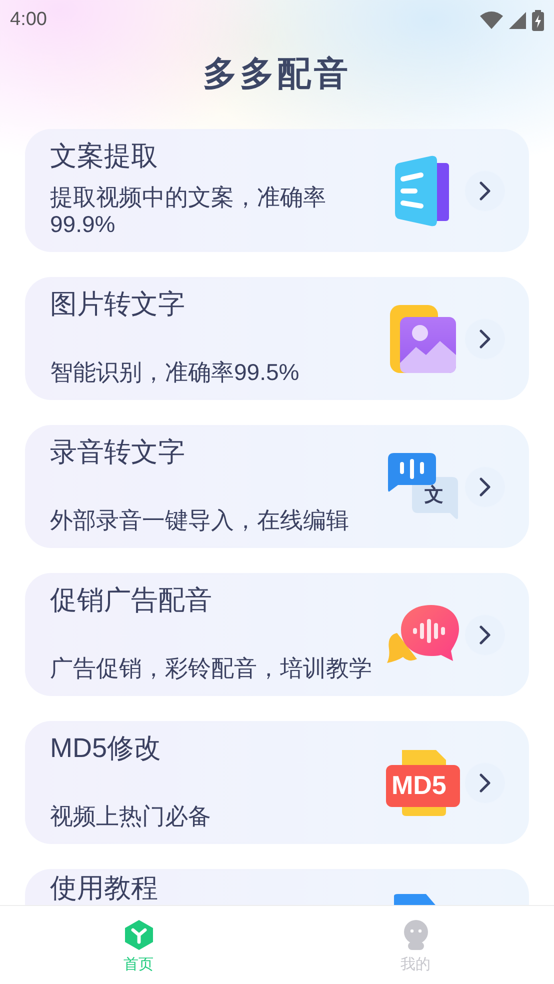 Image resolution: width=554 pixels, height=984 pixels. I want to click on card-subtitle: 外部录音一键导入，在线编辑, so click(200, 520).